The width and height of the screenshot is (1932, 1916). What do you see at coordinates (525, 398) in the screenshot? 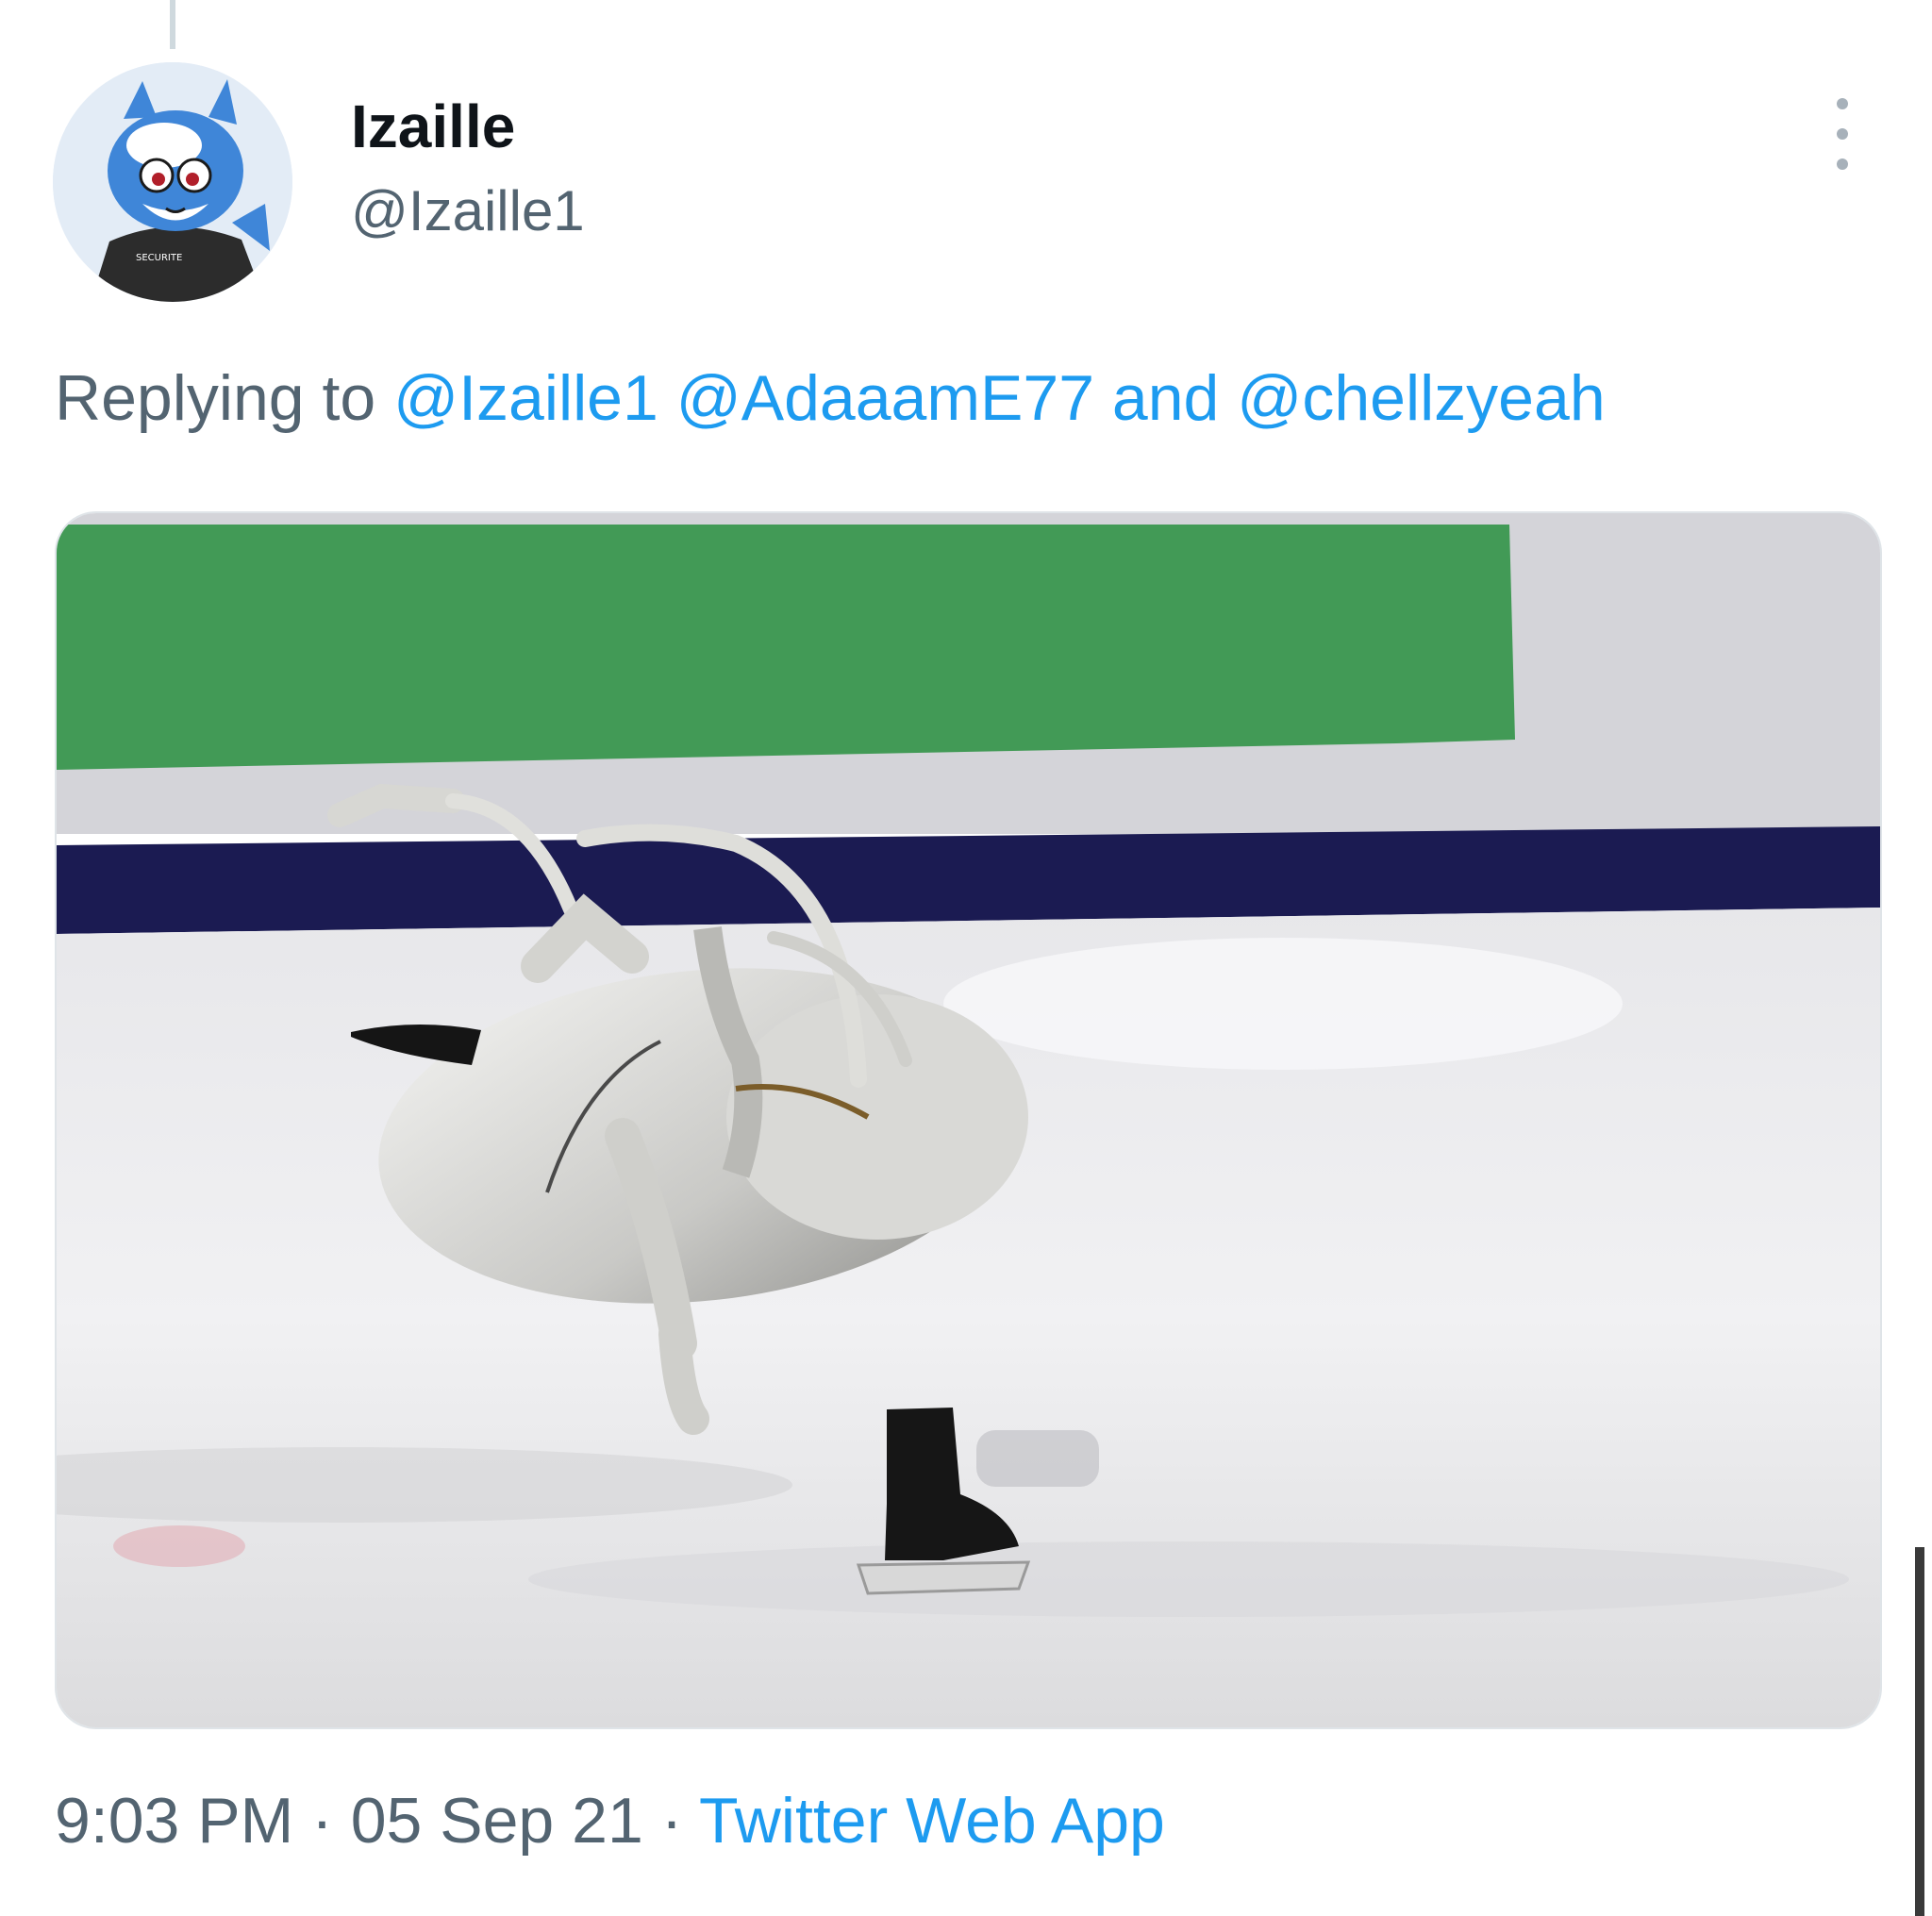
I see `mention-link: @Izaille1` at bounding box center [525, 398].